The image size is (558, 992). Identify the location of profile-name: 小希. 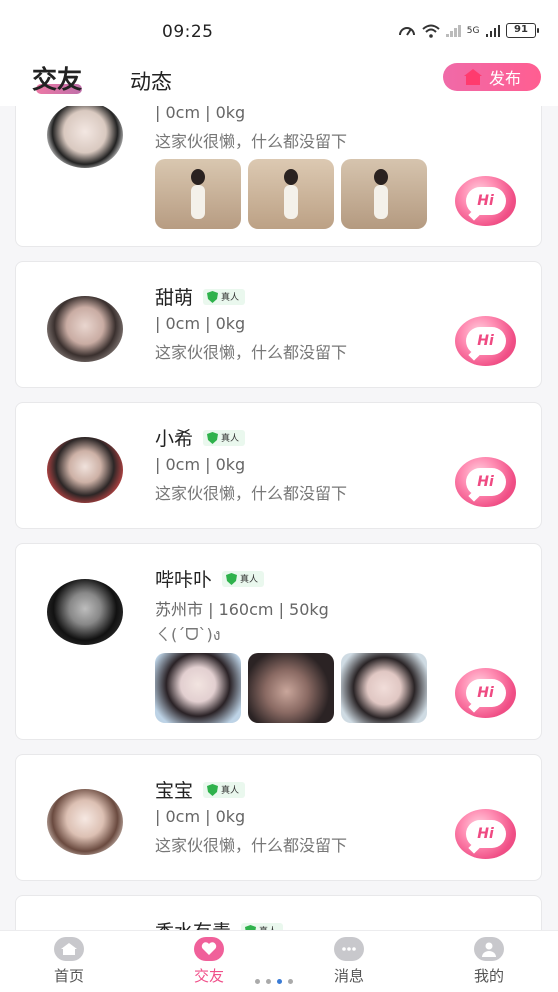
(174, 439).